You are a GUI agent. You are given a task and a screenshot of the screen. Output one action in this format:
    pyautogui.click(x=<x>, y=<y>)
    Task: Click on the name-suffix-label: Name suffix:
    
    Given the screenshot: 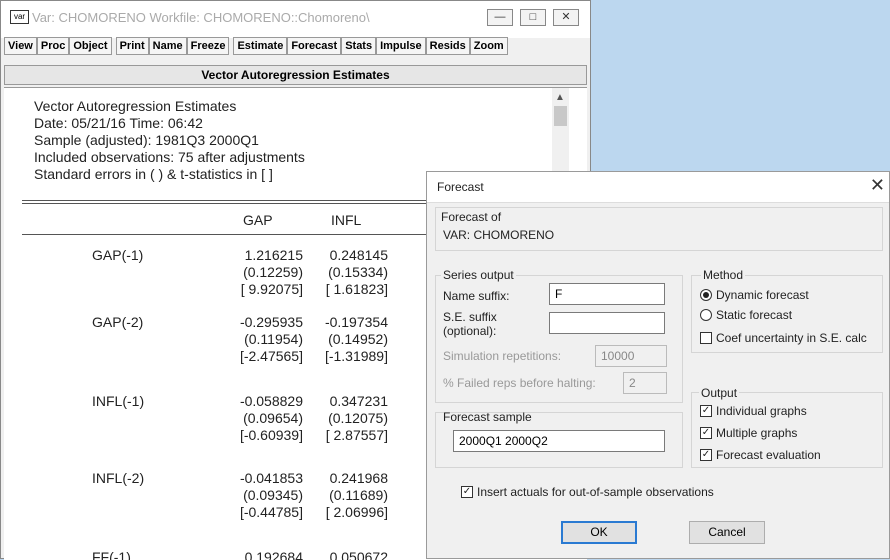 What is the action you would take?
    pyautogui.click(x=476, y=296)
    